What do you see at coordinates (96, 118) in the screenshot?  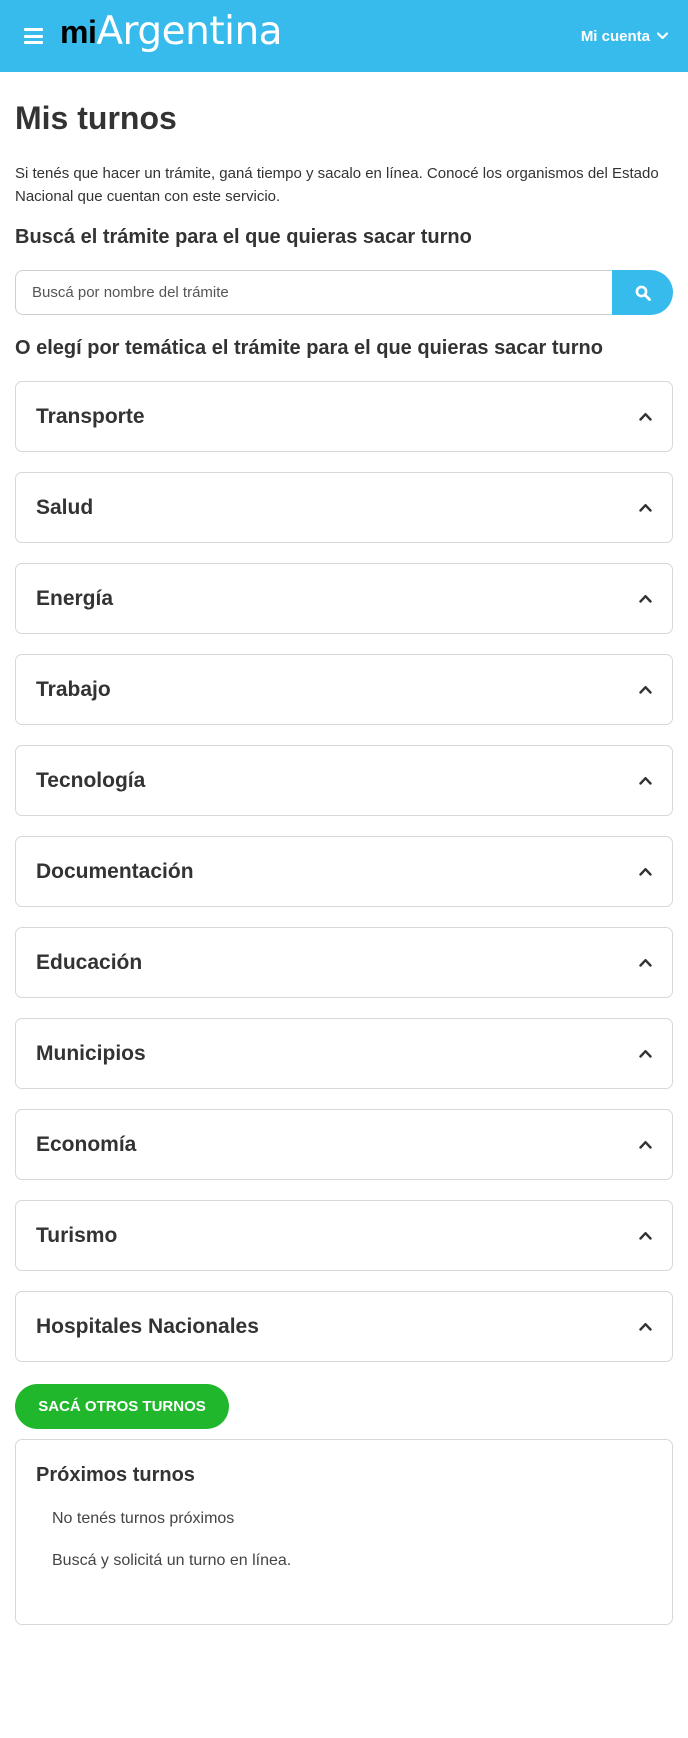 I see `page-title: Mis turnos` at bounding box center [96, 118].